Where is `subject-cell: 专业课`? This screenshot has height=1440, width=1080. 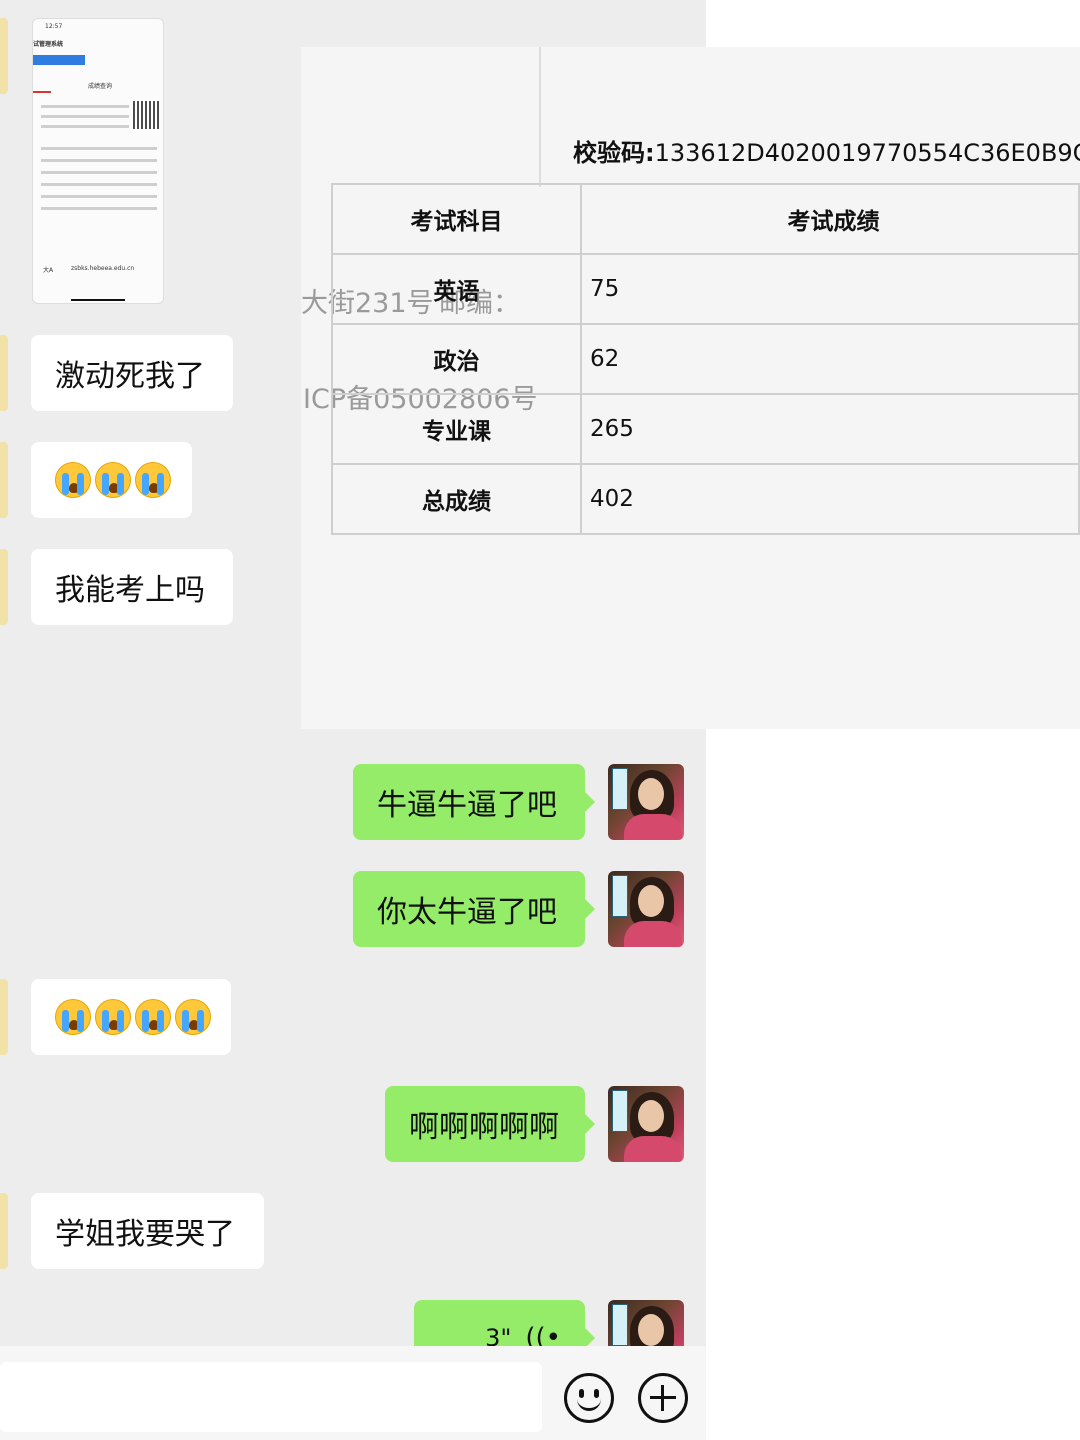
subject-cell: 专业课 is located at coordinates (456, 429).